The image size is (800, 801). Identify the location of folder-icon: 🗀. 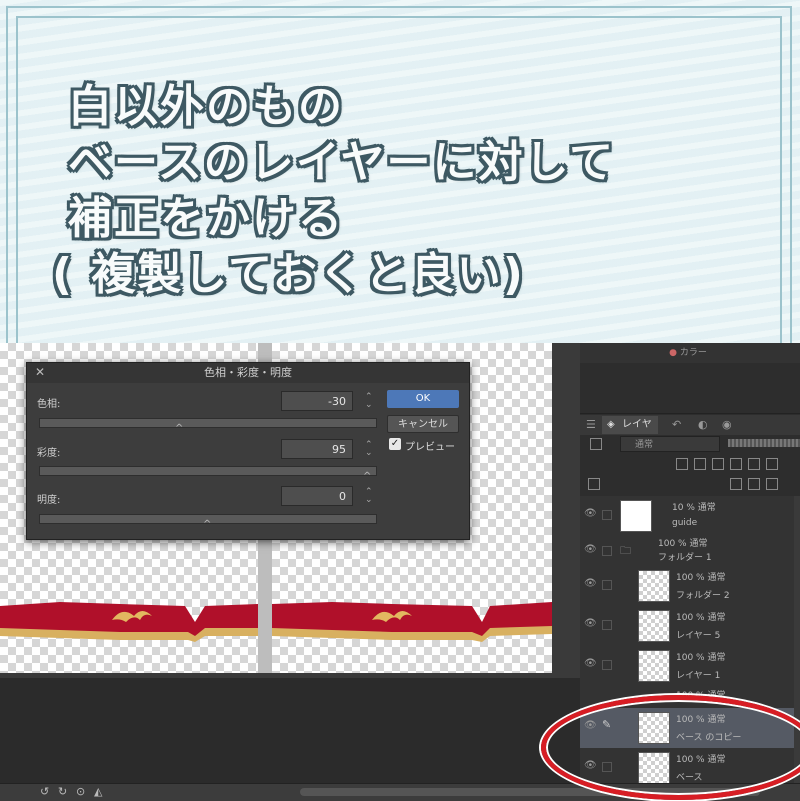
(625, 550).